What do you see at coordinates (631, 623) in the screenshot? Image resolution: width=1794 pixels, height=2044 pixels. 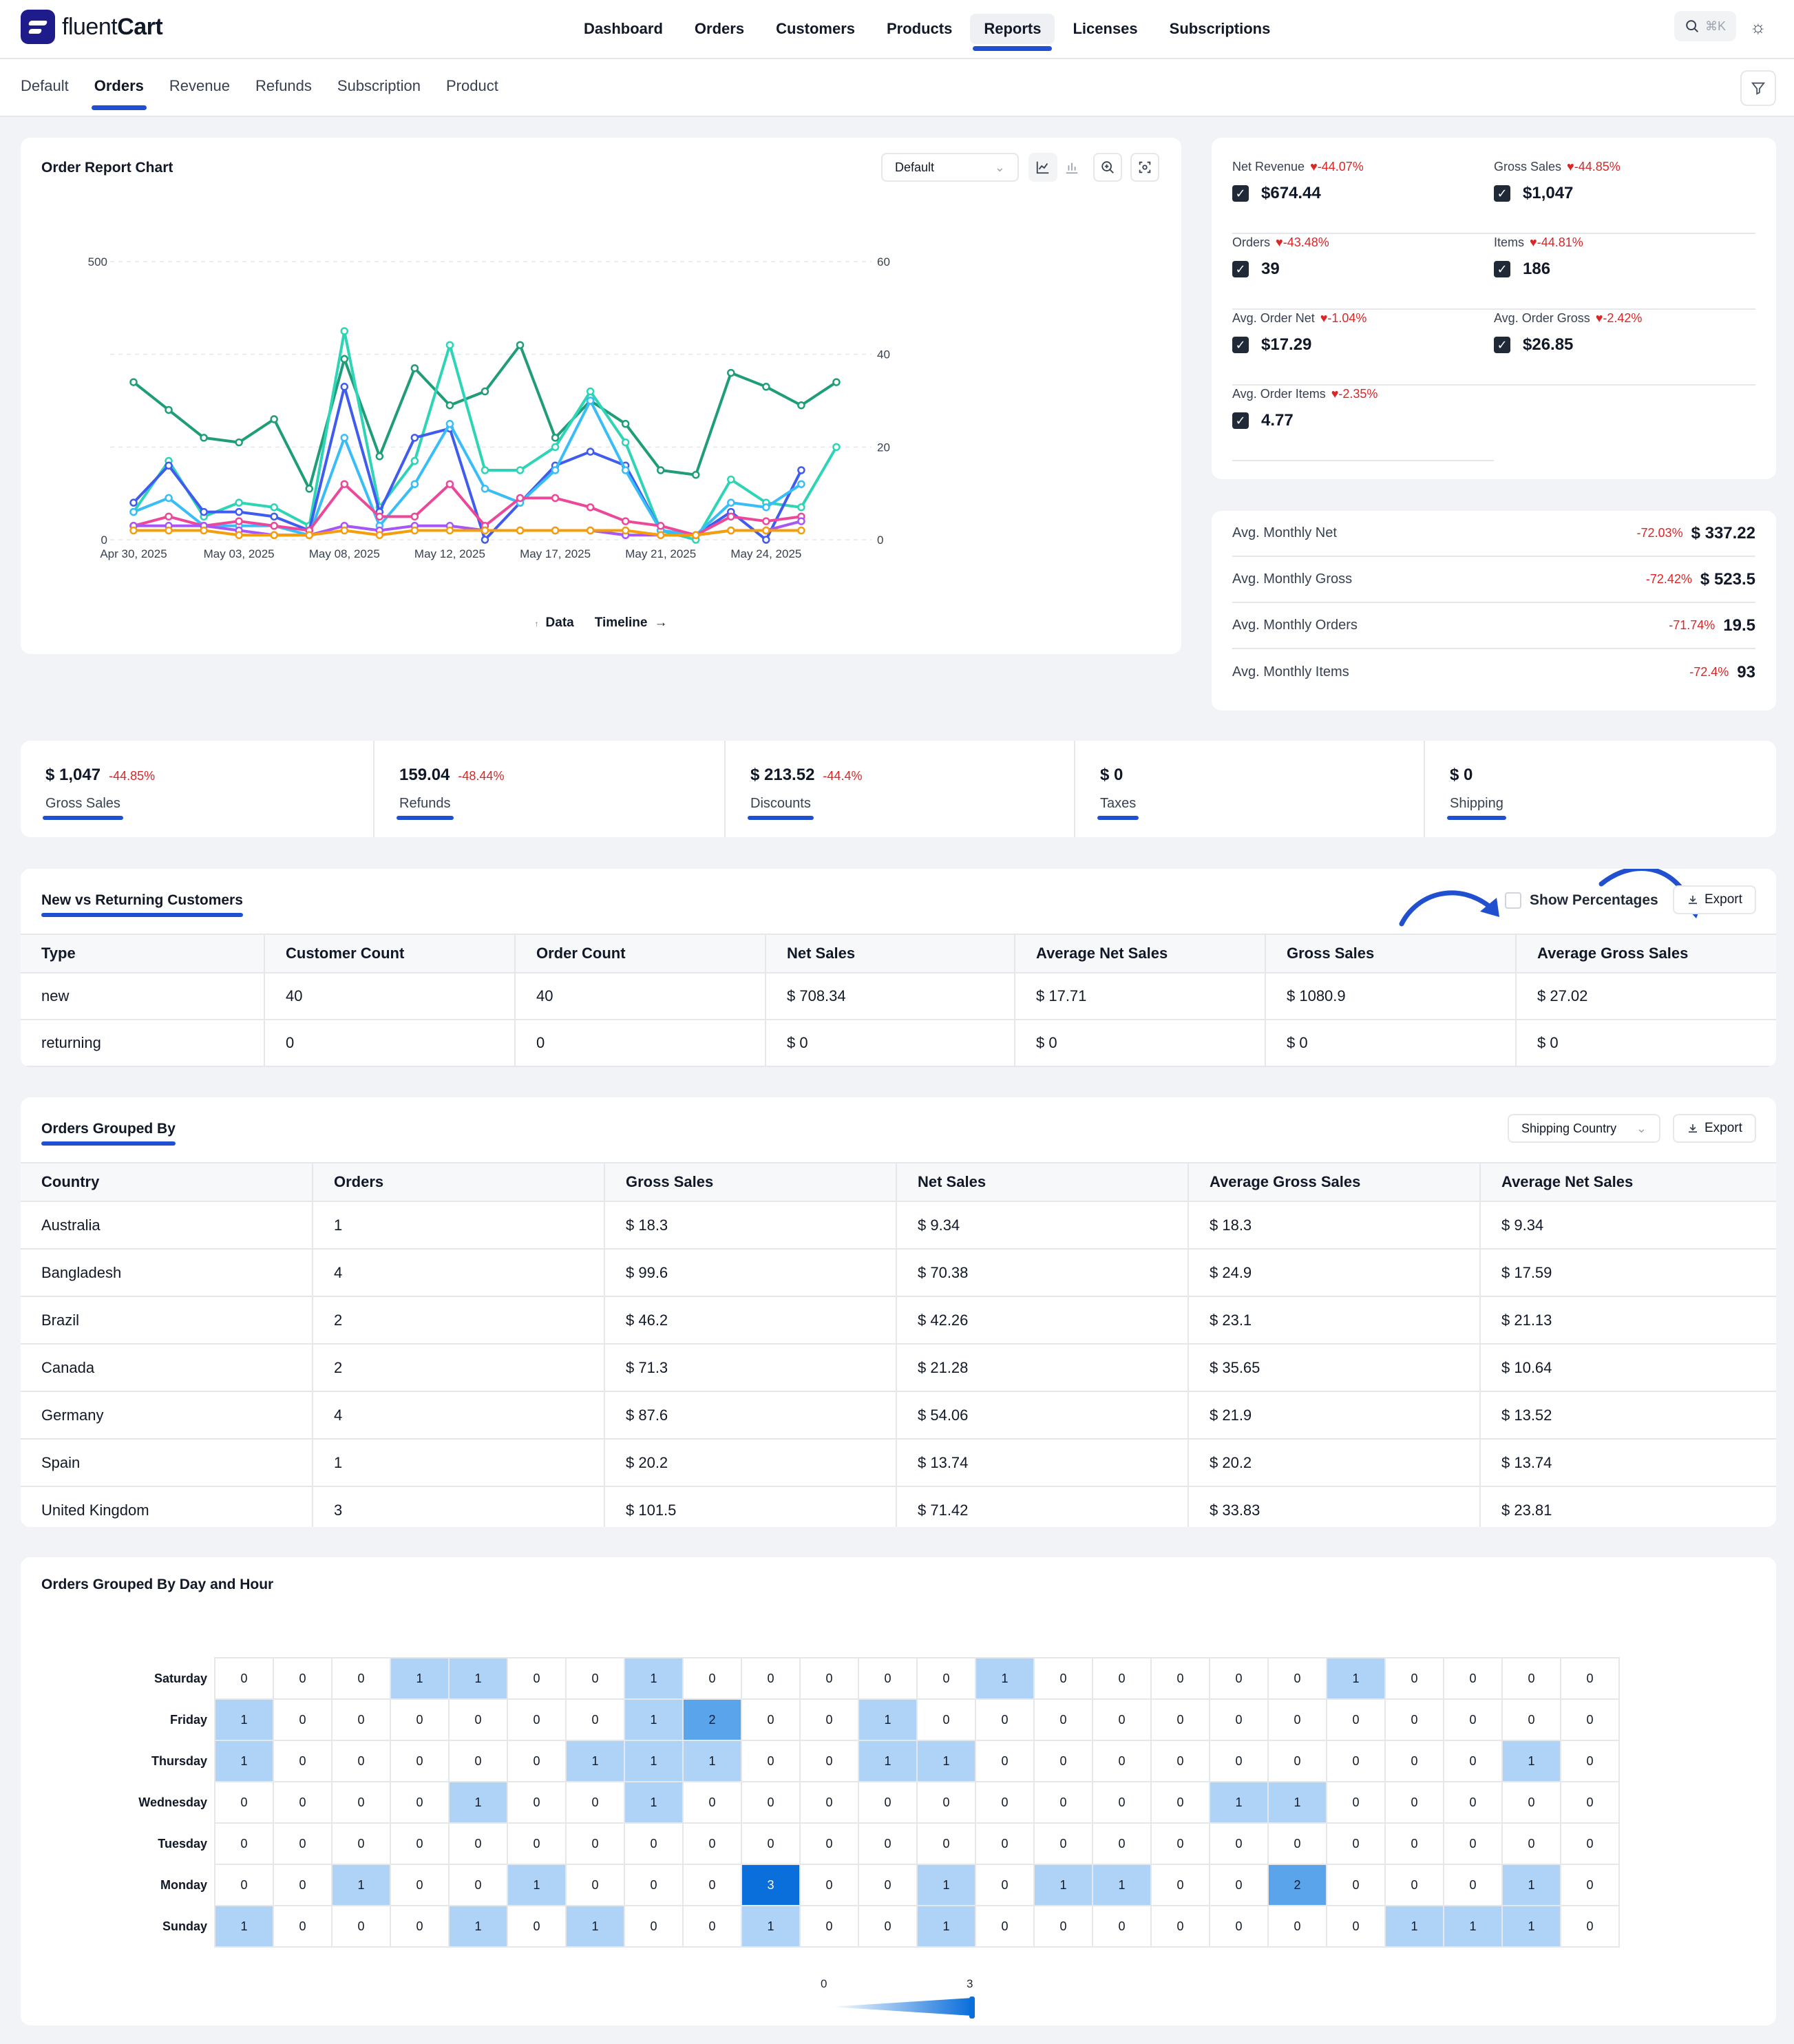 I see `legend-timeline-item: Timeline →` at bounding box center [631, 623].